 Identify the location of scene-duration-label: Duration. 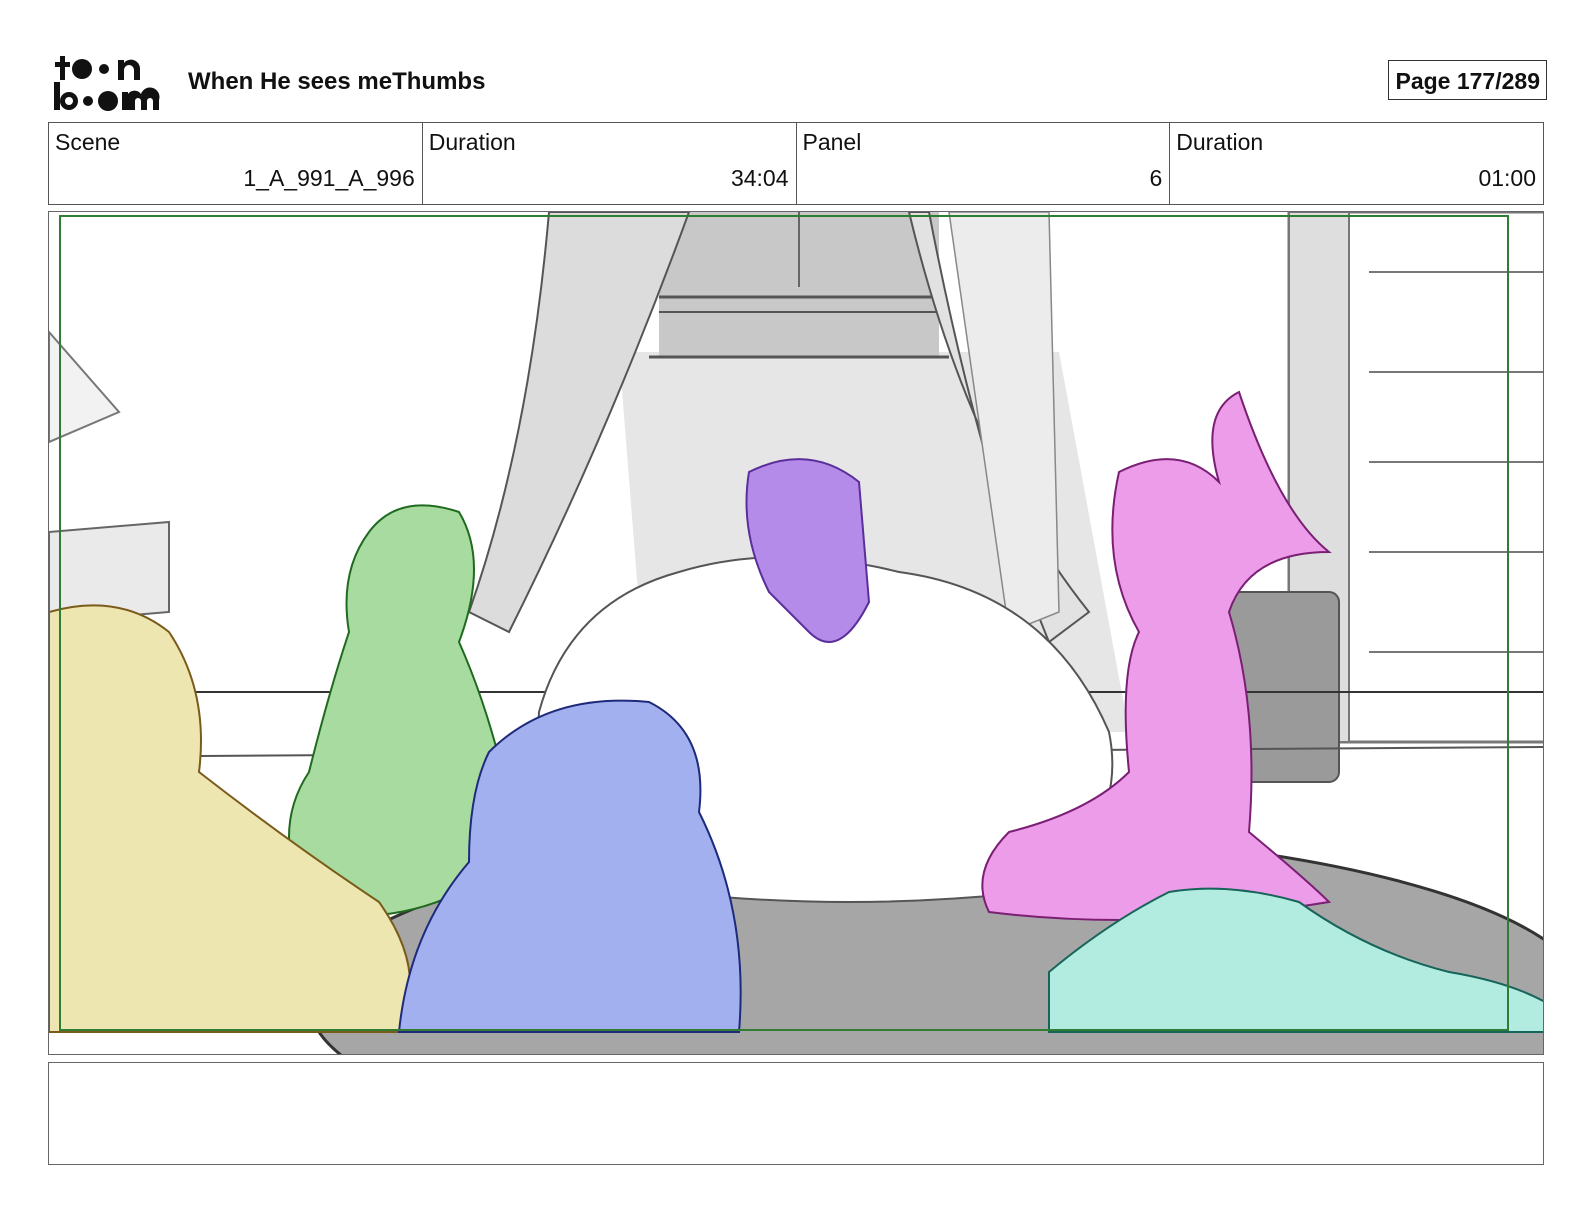
(472, 142).